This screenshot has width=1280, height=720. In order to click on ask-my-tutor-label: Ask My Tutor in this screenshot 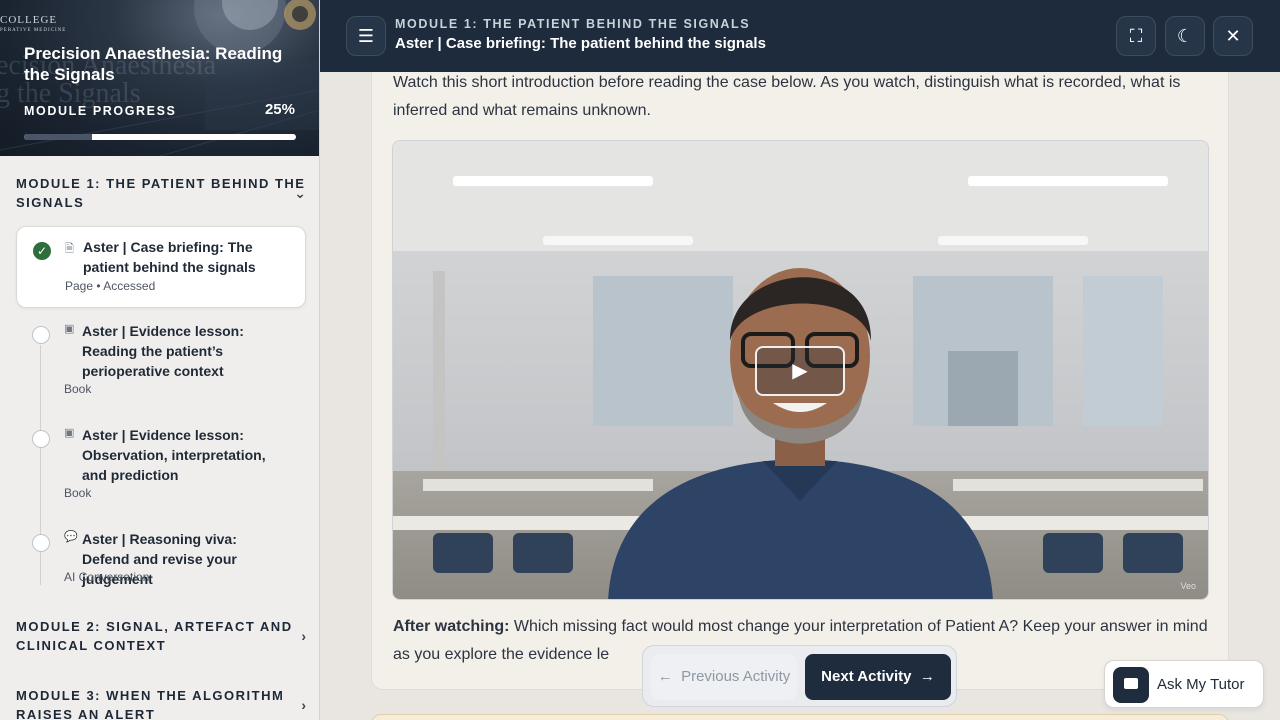, I will do `click(1201, 684)`.